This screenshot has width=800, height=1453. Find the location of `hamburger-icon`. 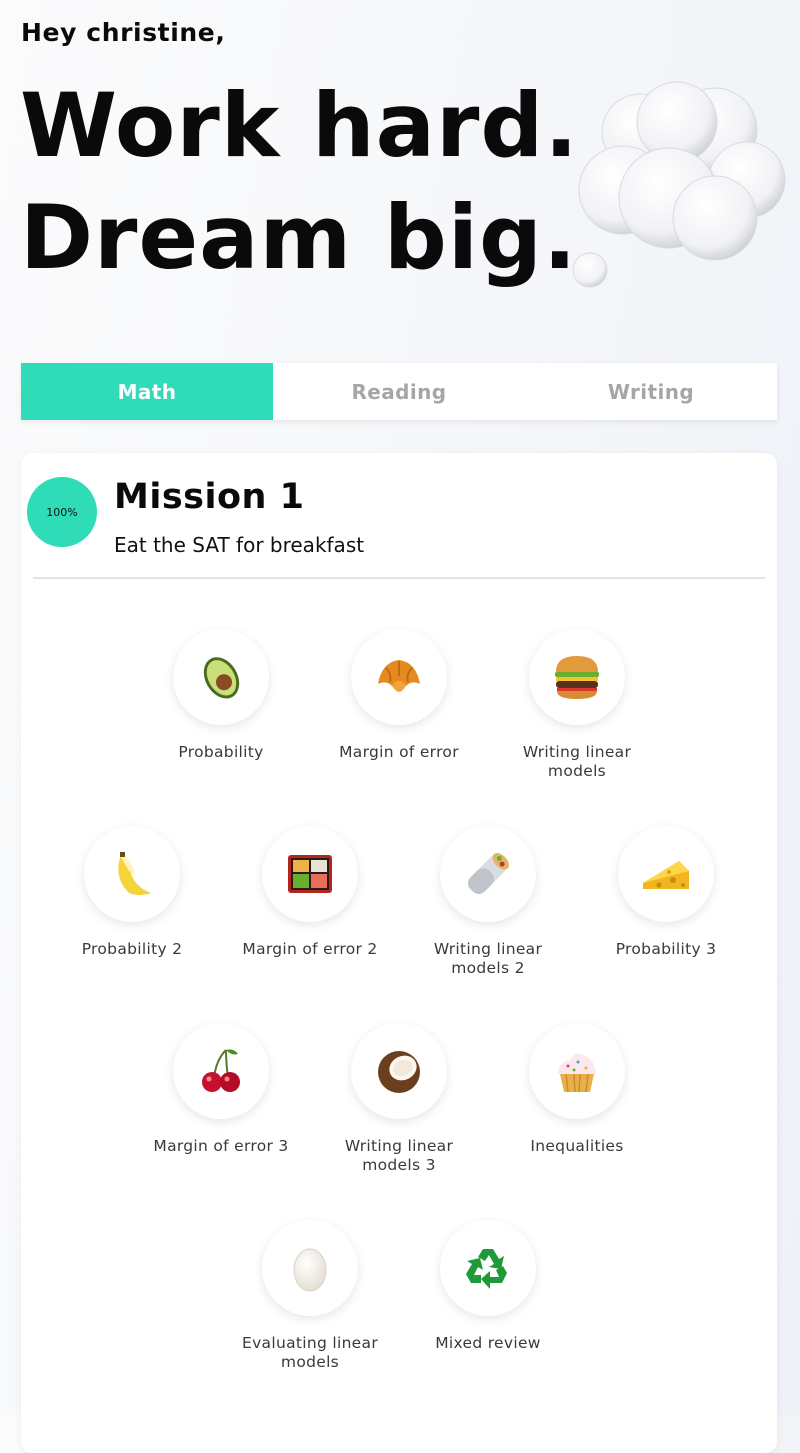

hamburger-icon is located at coordinates (577, 677).